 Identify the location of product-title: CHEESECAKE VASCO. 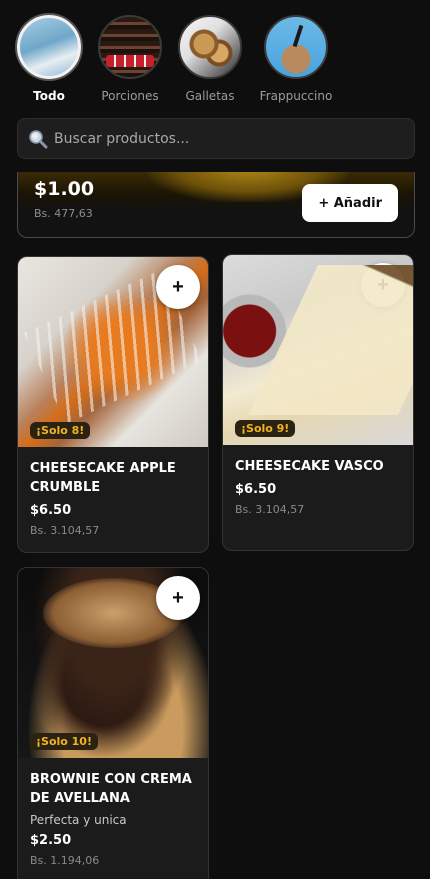
(309, 466).